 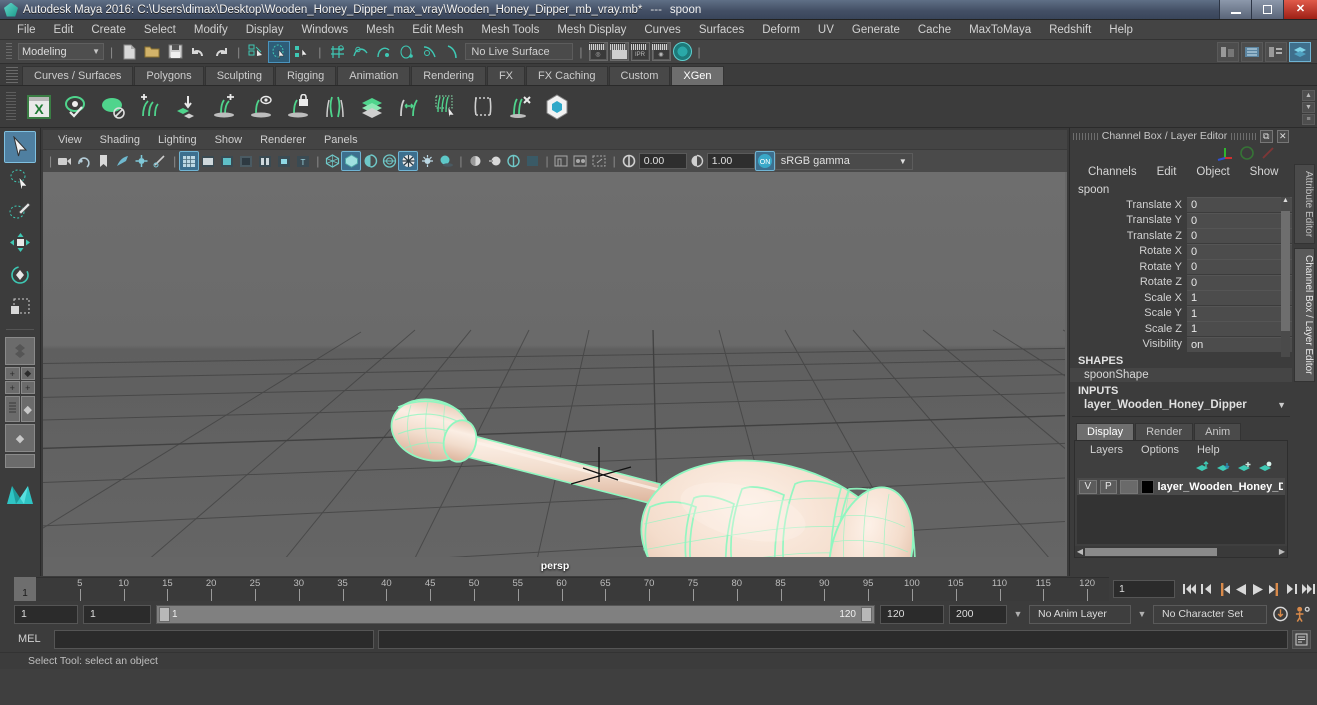 What do you see at coordinates (341, 140) in the screenshot?
I see `viewport-menu-panels: Panels` at bounding box center [341, 140].